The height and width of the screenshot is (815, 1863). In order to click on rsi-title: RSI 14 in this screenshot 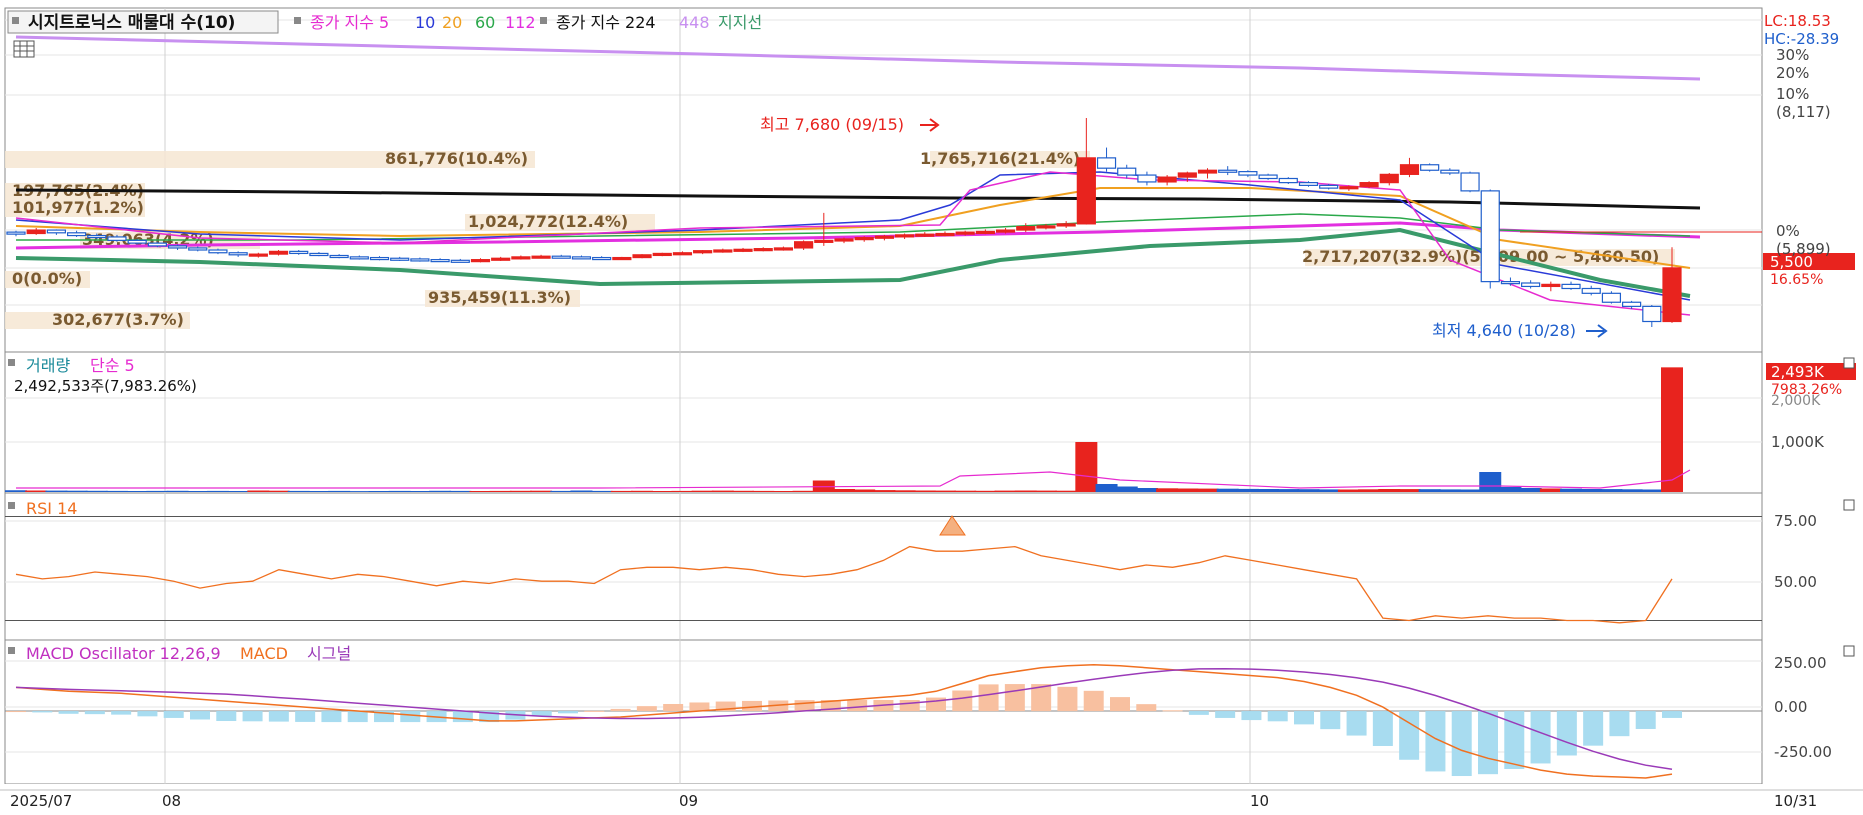, I will do `click(51, 508)`.